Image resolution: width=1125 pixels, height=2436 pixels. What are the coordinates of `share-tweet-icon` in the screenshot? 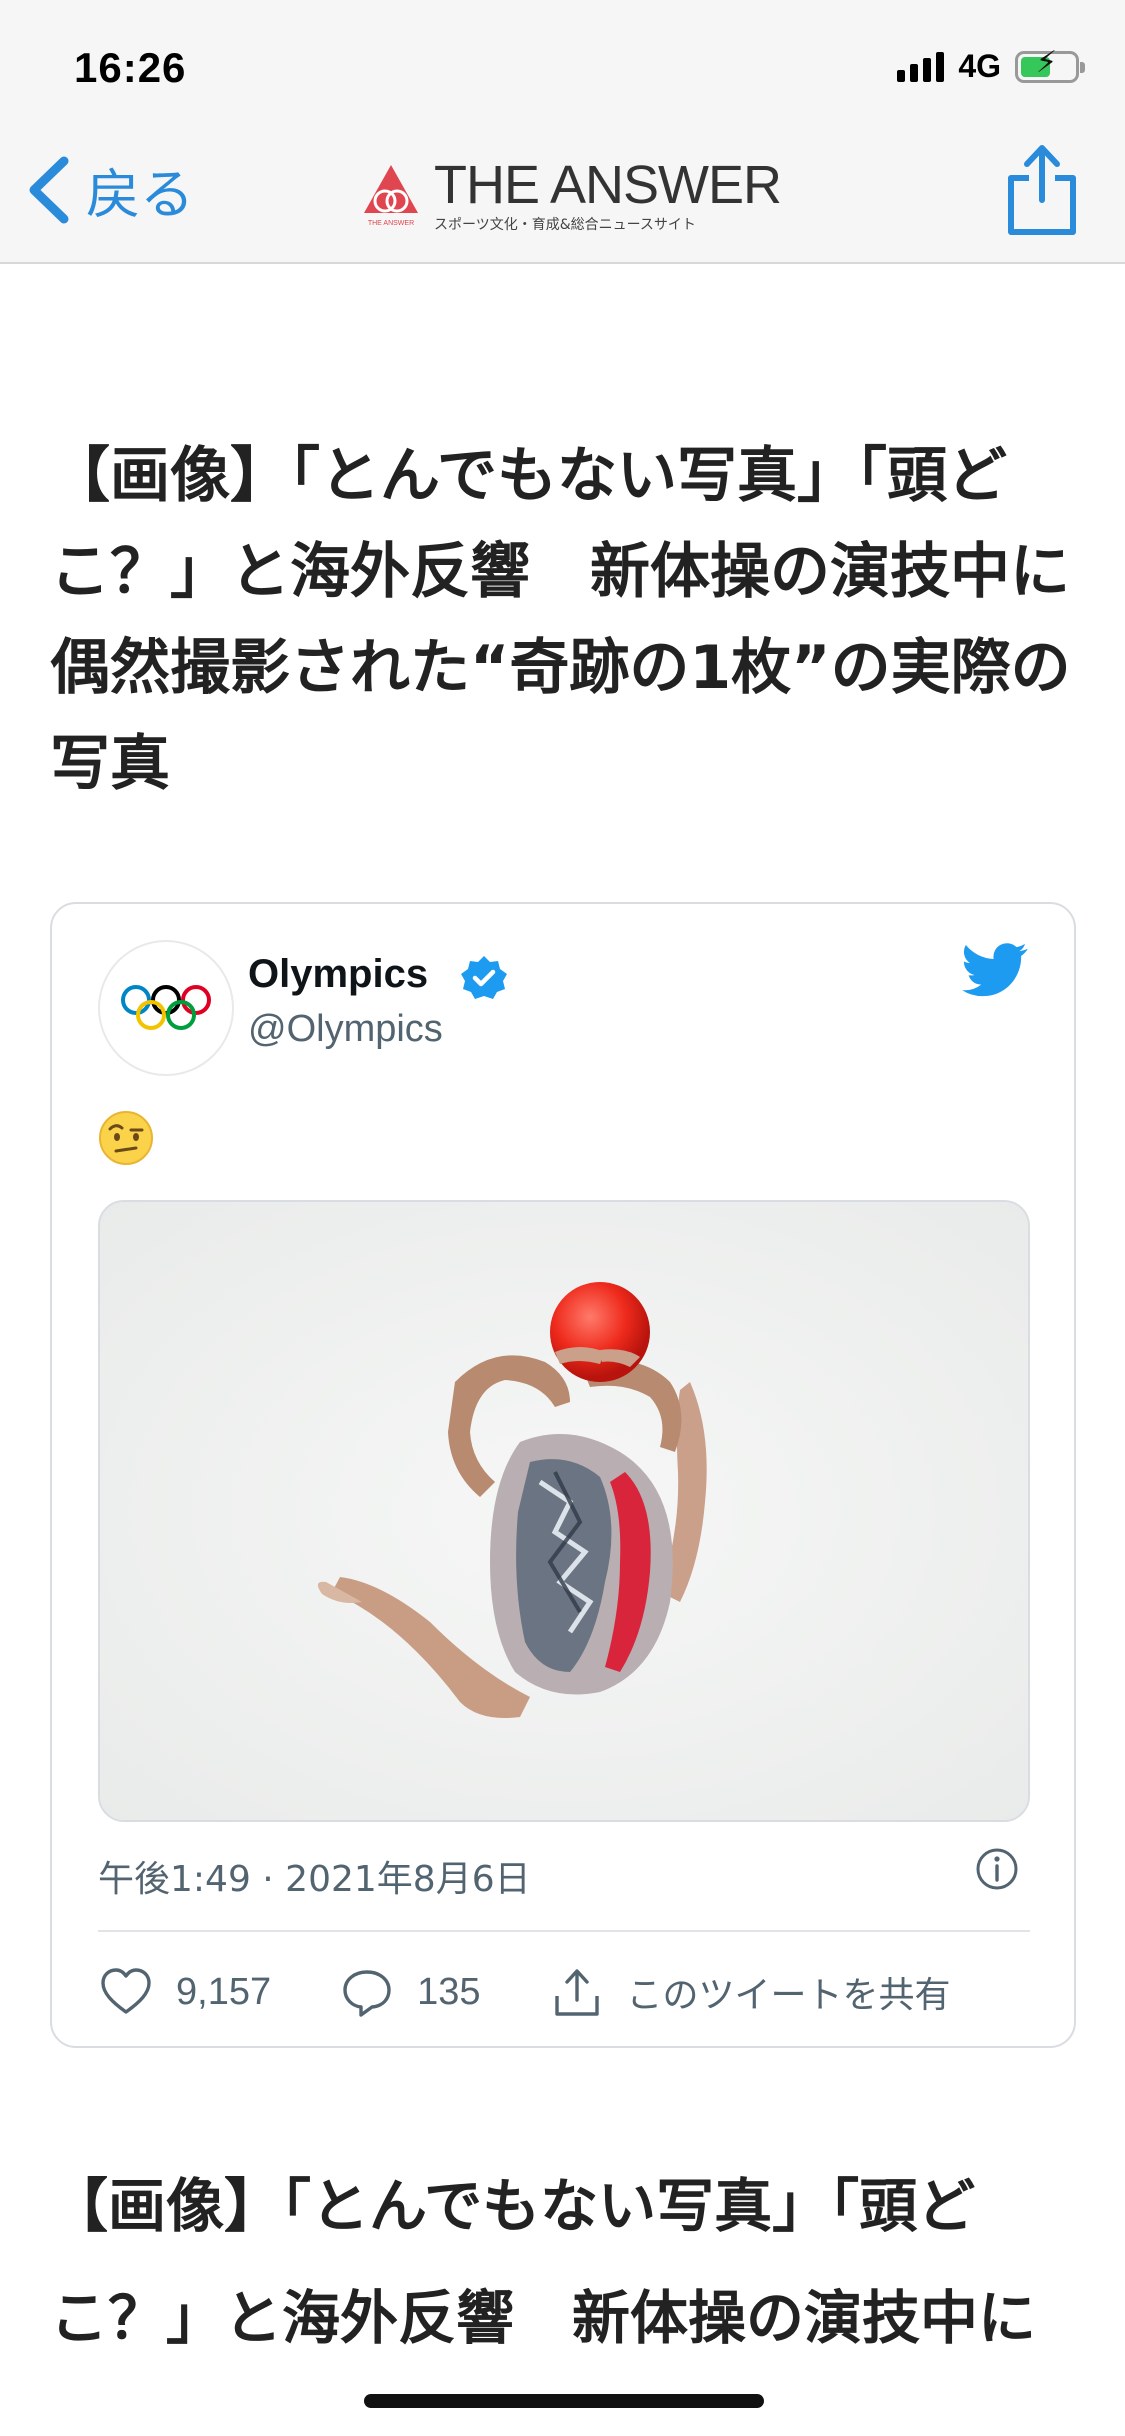 It's located at (576, 1992).